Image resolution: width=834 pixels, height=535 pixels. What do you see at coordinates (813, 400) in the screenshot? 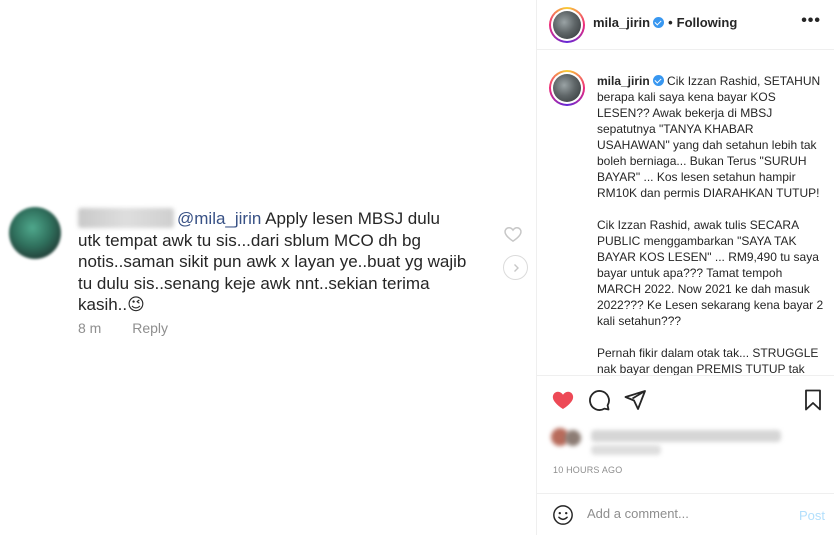
I see `bookmark-icon` at bounding box center [813, 400].